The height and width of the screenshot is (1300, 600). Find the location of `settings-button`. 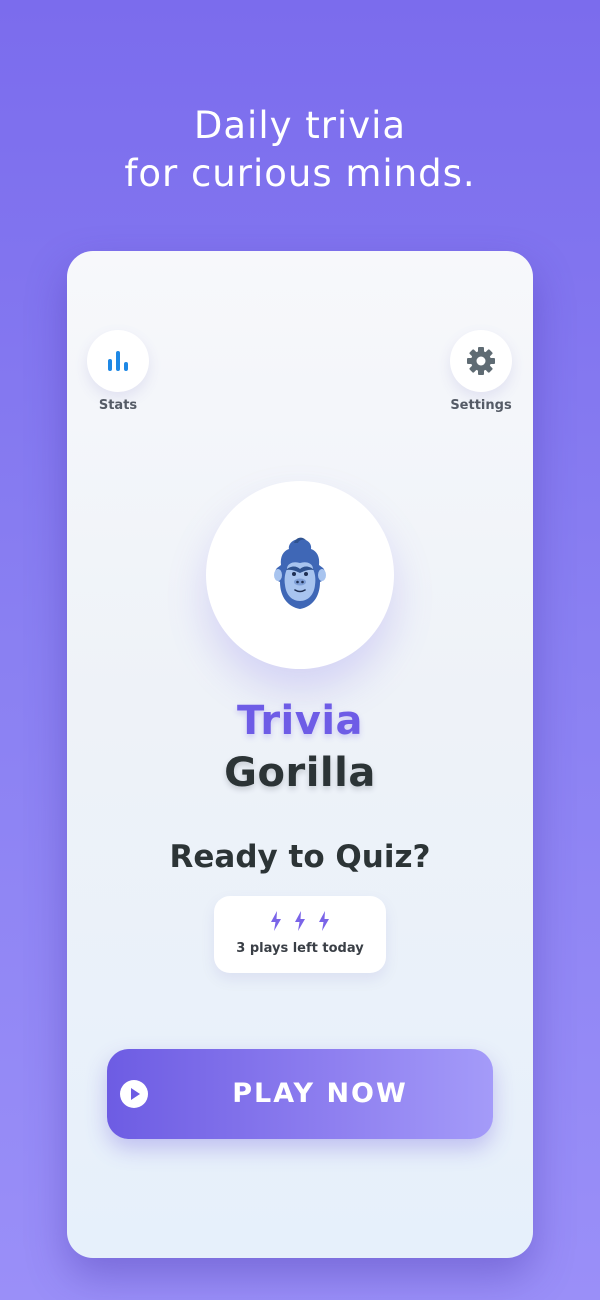

settings-button is located at coordinates (481, 361).